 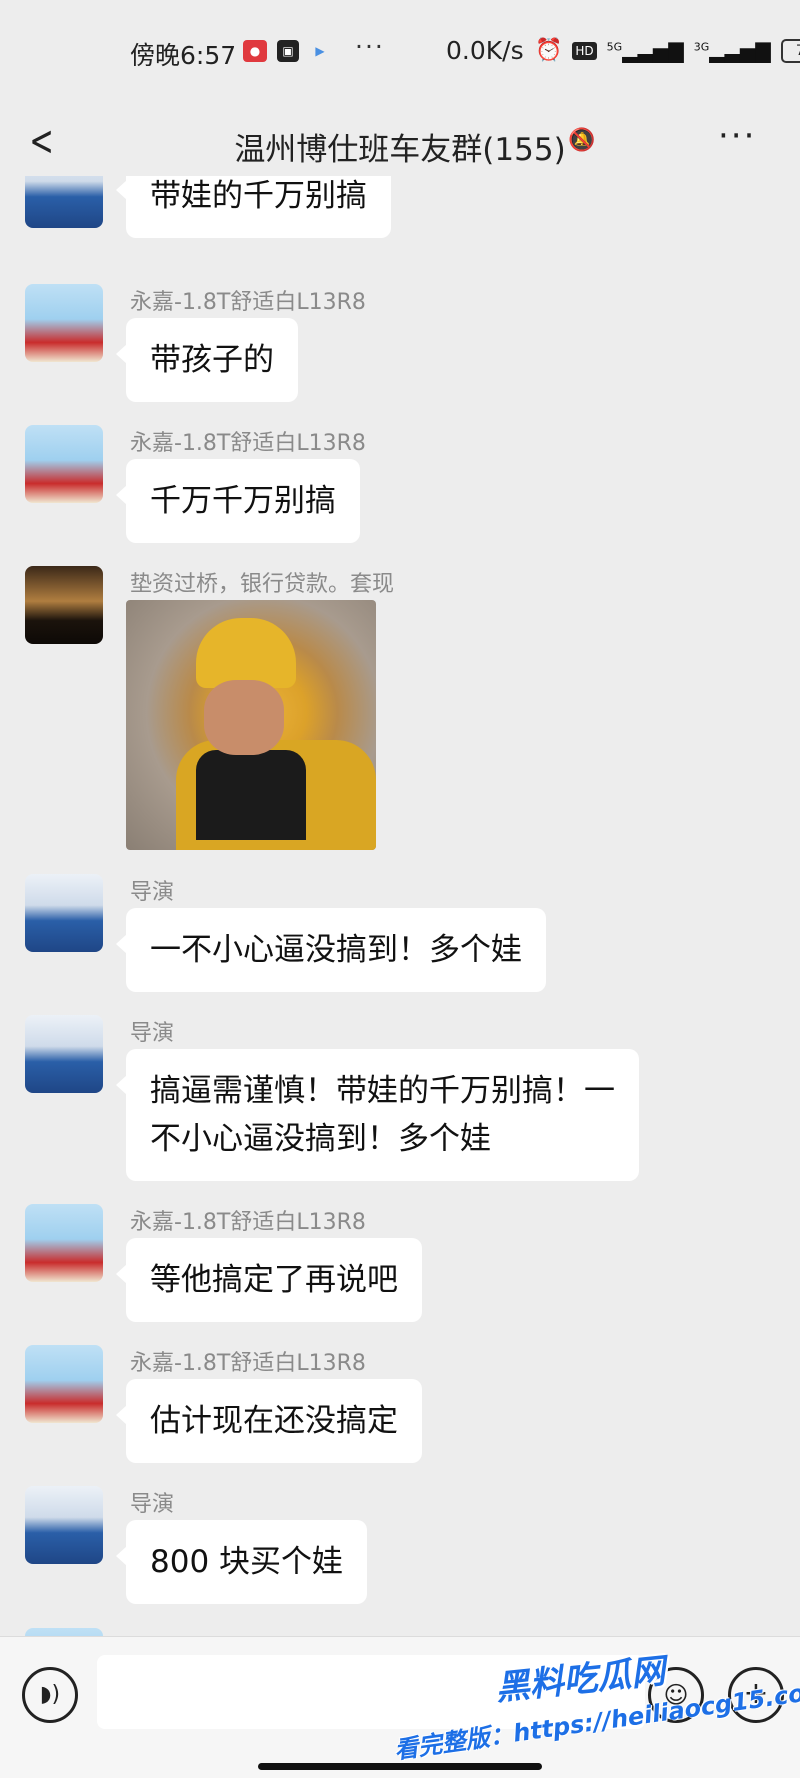 What do you see at coordinates (207, 360) in the screenshot?
I see `message-bubble: 带孩子的` at bounding box center [207, 360].